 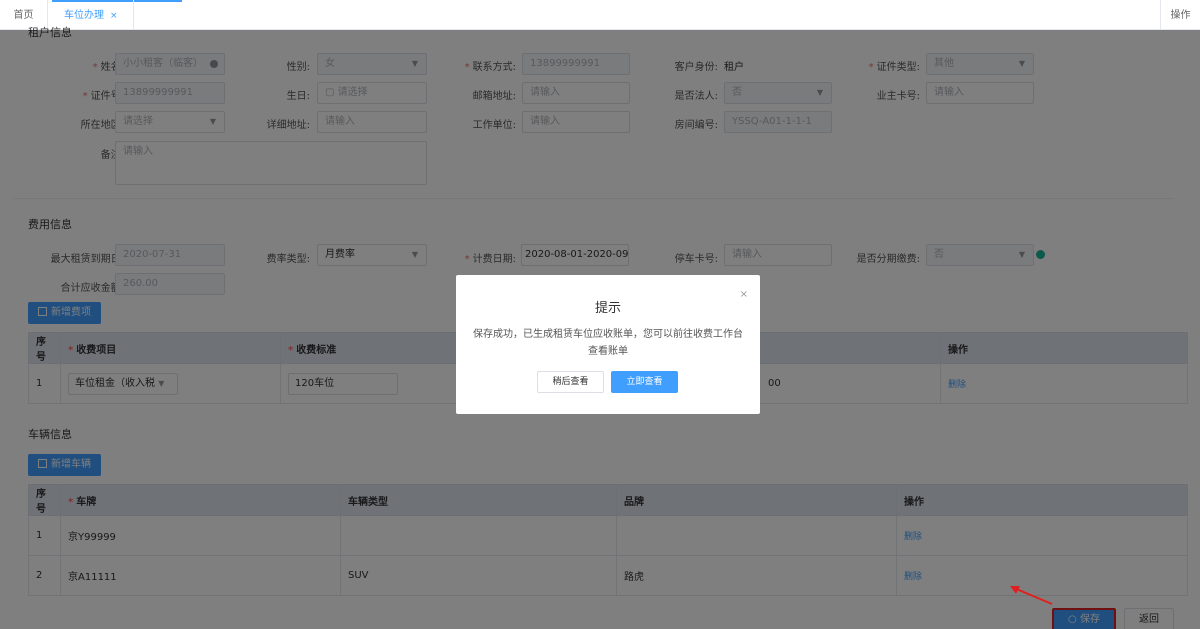 What do you see at coordinates (1180, 15) in the screenshot?
I see `tab-operations-menu: 操作` at bounding box center [1180, 15].